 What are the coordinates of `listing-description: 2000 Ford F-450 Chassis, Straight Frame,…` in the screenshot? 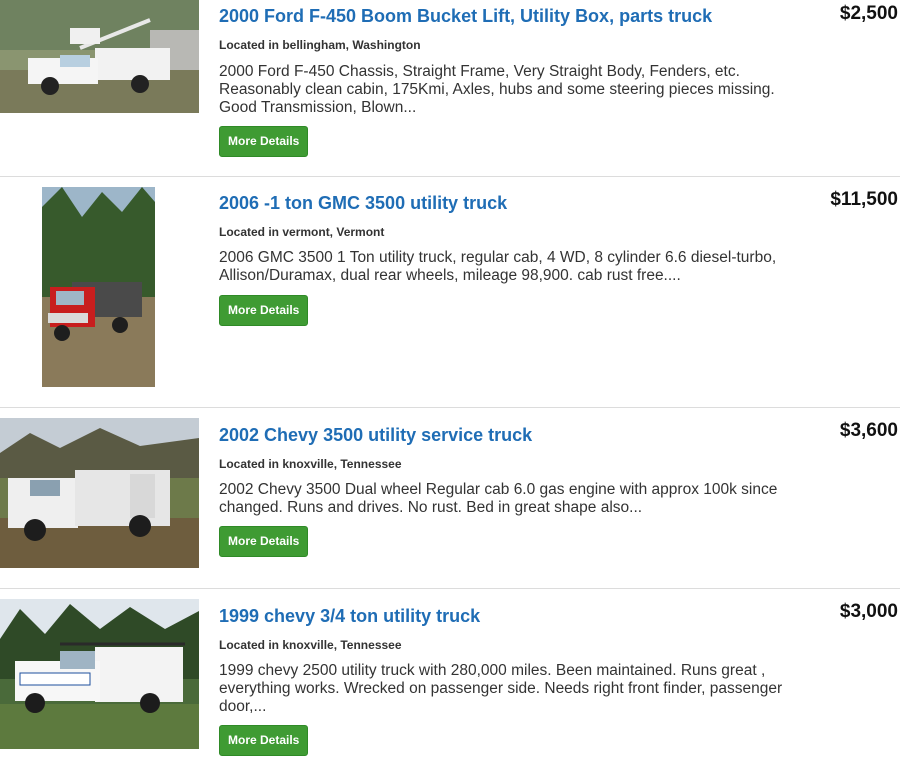 It's located at (497, 89).